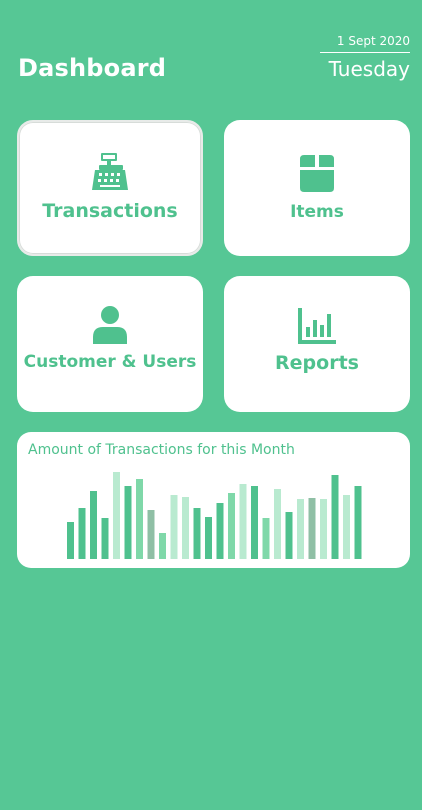 The image size is (422, 810). I want to click on day-label: Tuesday, so click(369, 69).